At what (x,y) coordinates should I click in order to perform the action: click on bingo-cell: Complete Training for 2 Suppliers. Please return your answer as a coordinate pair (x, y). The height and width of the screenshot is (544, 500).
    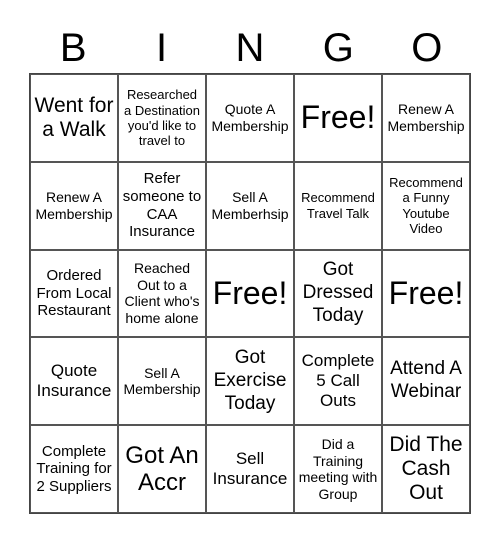
    Looking at the image, I should click on (74, 469).